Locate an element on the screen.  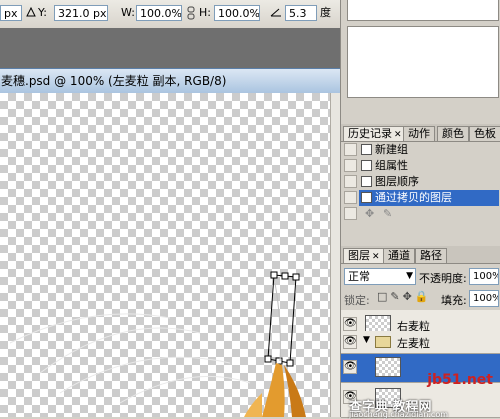
blend-mode-value: 正常 is located at coordinates (359, 276).